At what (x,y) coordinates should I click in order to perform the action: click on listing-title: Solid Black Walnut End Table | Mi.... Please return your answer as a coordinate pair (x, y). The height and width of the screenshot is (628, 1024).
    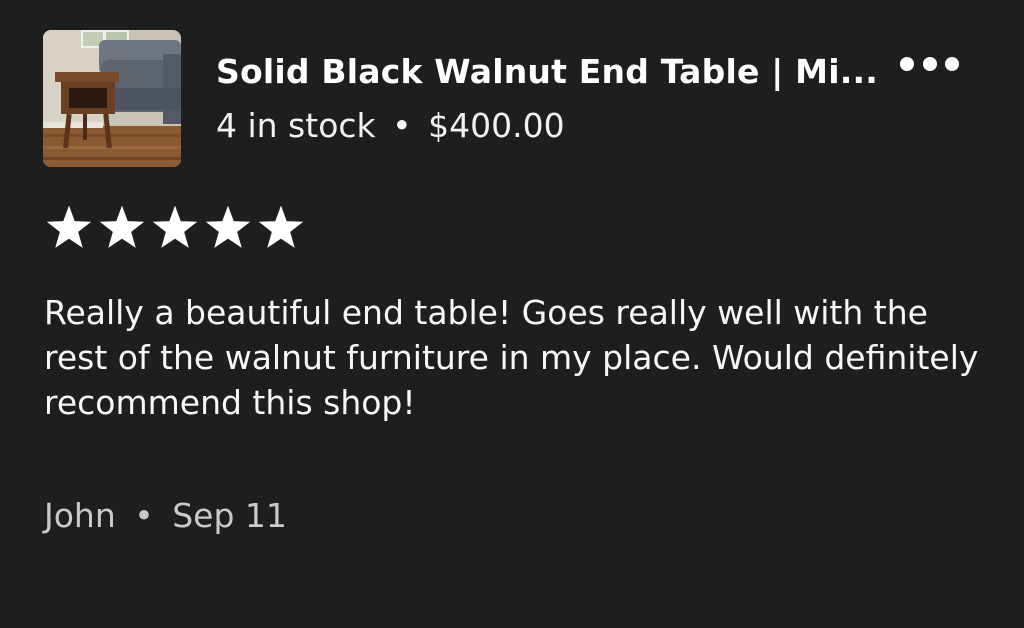
    Looking at the image, I should click on (546, 72).